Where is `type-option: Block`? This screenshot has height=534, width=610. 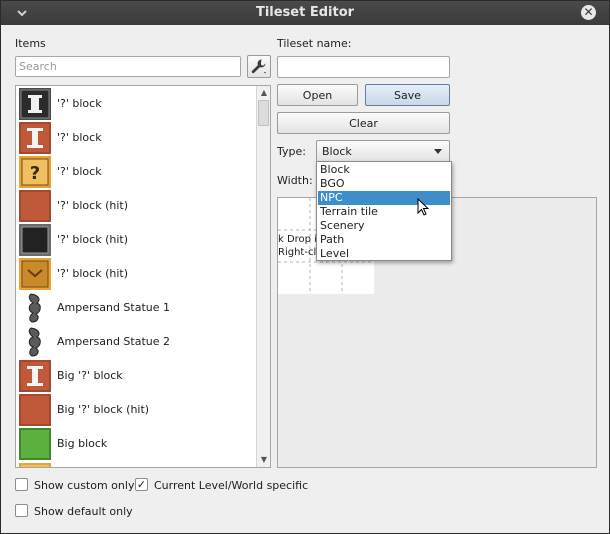 type-option: Block is located at coordinates (384, 170).